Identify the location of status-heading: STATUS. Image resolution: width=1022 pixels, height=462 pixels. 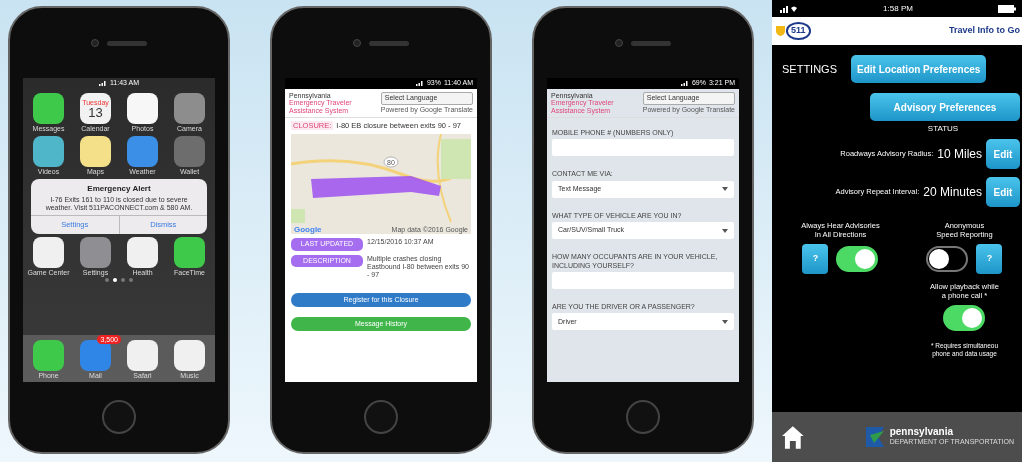
(943, 129).